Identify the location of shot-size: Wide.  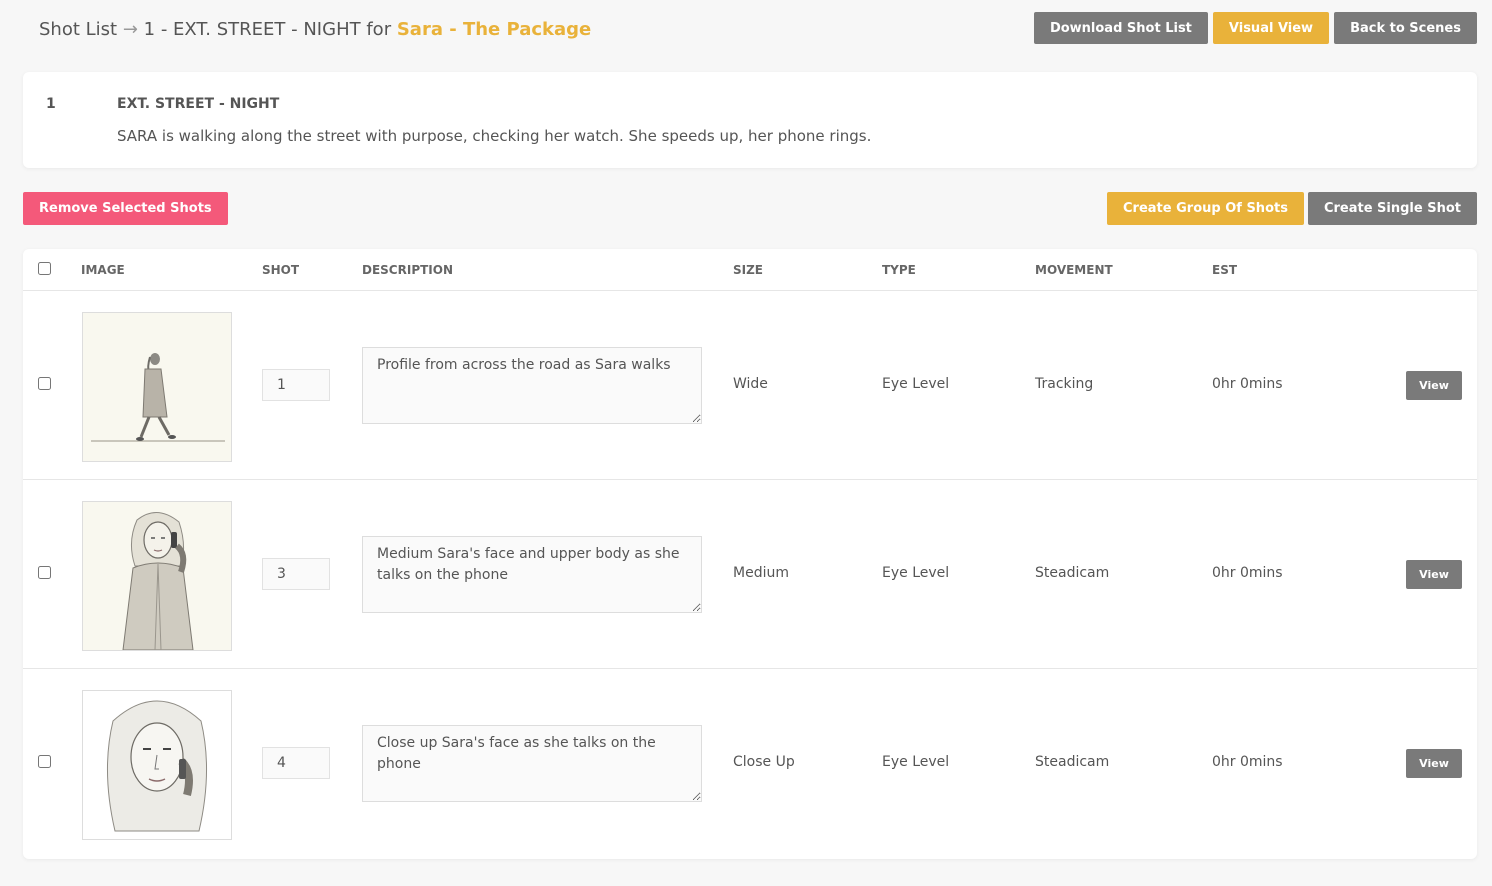
(750, 384).